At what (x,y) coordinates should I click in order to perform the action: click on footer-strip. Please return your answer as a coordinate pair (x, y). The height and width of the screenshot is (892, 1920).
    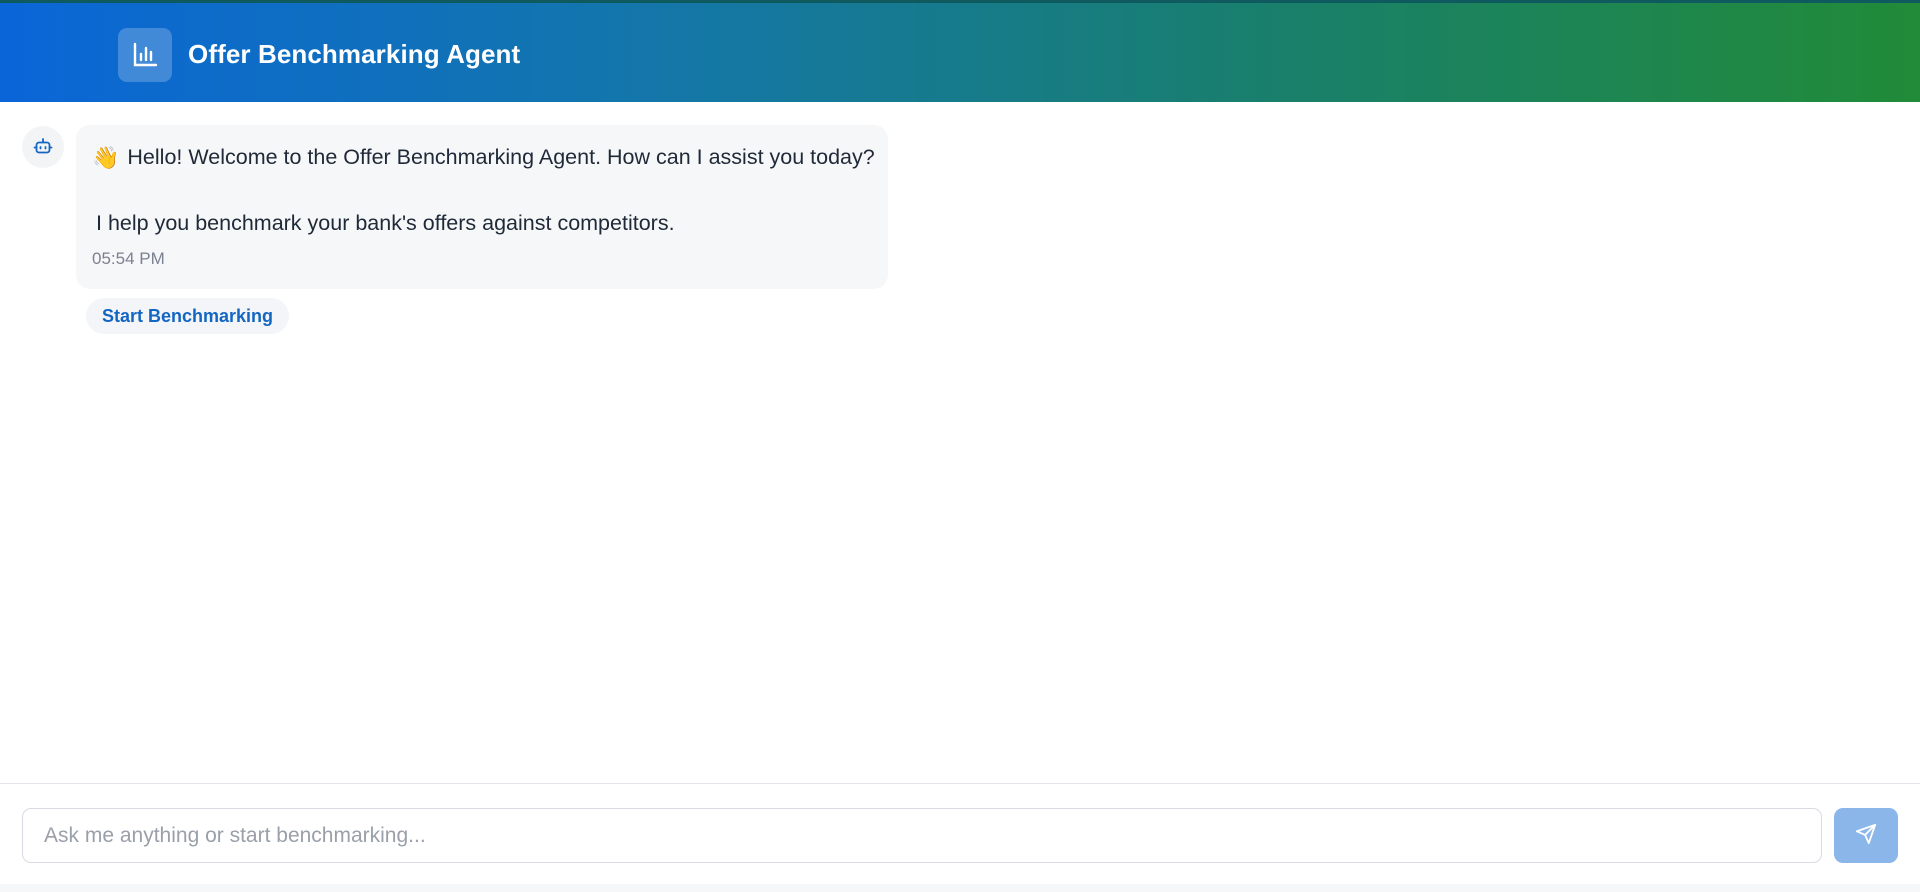
    Looking at the image, I should click on (960, 888).